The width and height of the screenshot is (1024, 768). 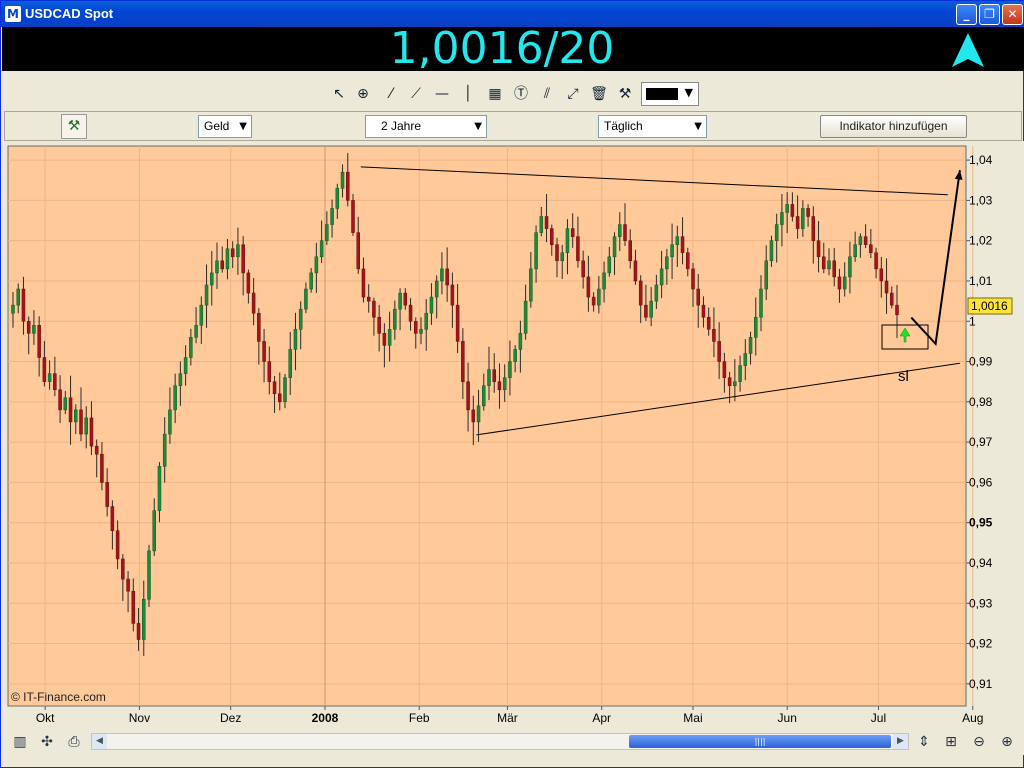 I want to click on scroll-left-icon: ◀, so click(x=99, y=741).